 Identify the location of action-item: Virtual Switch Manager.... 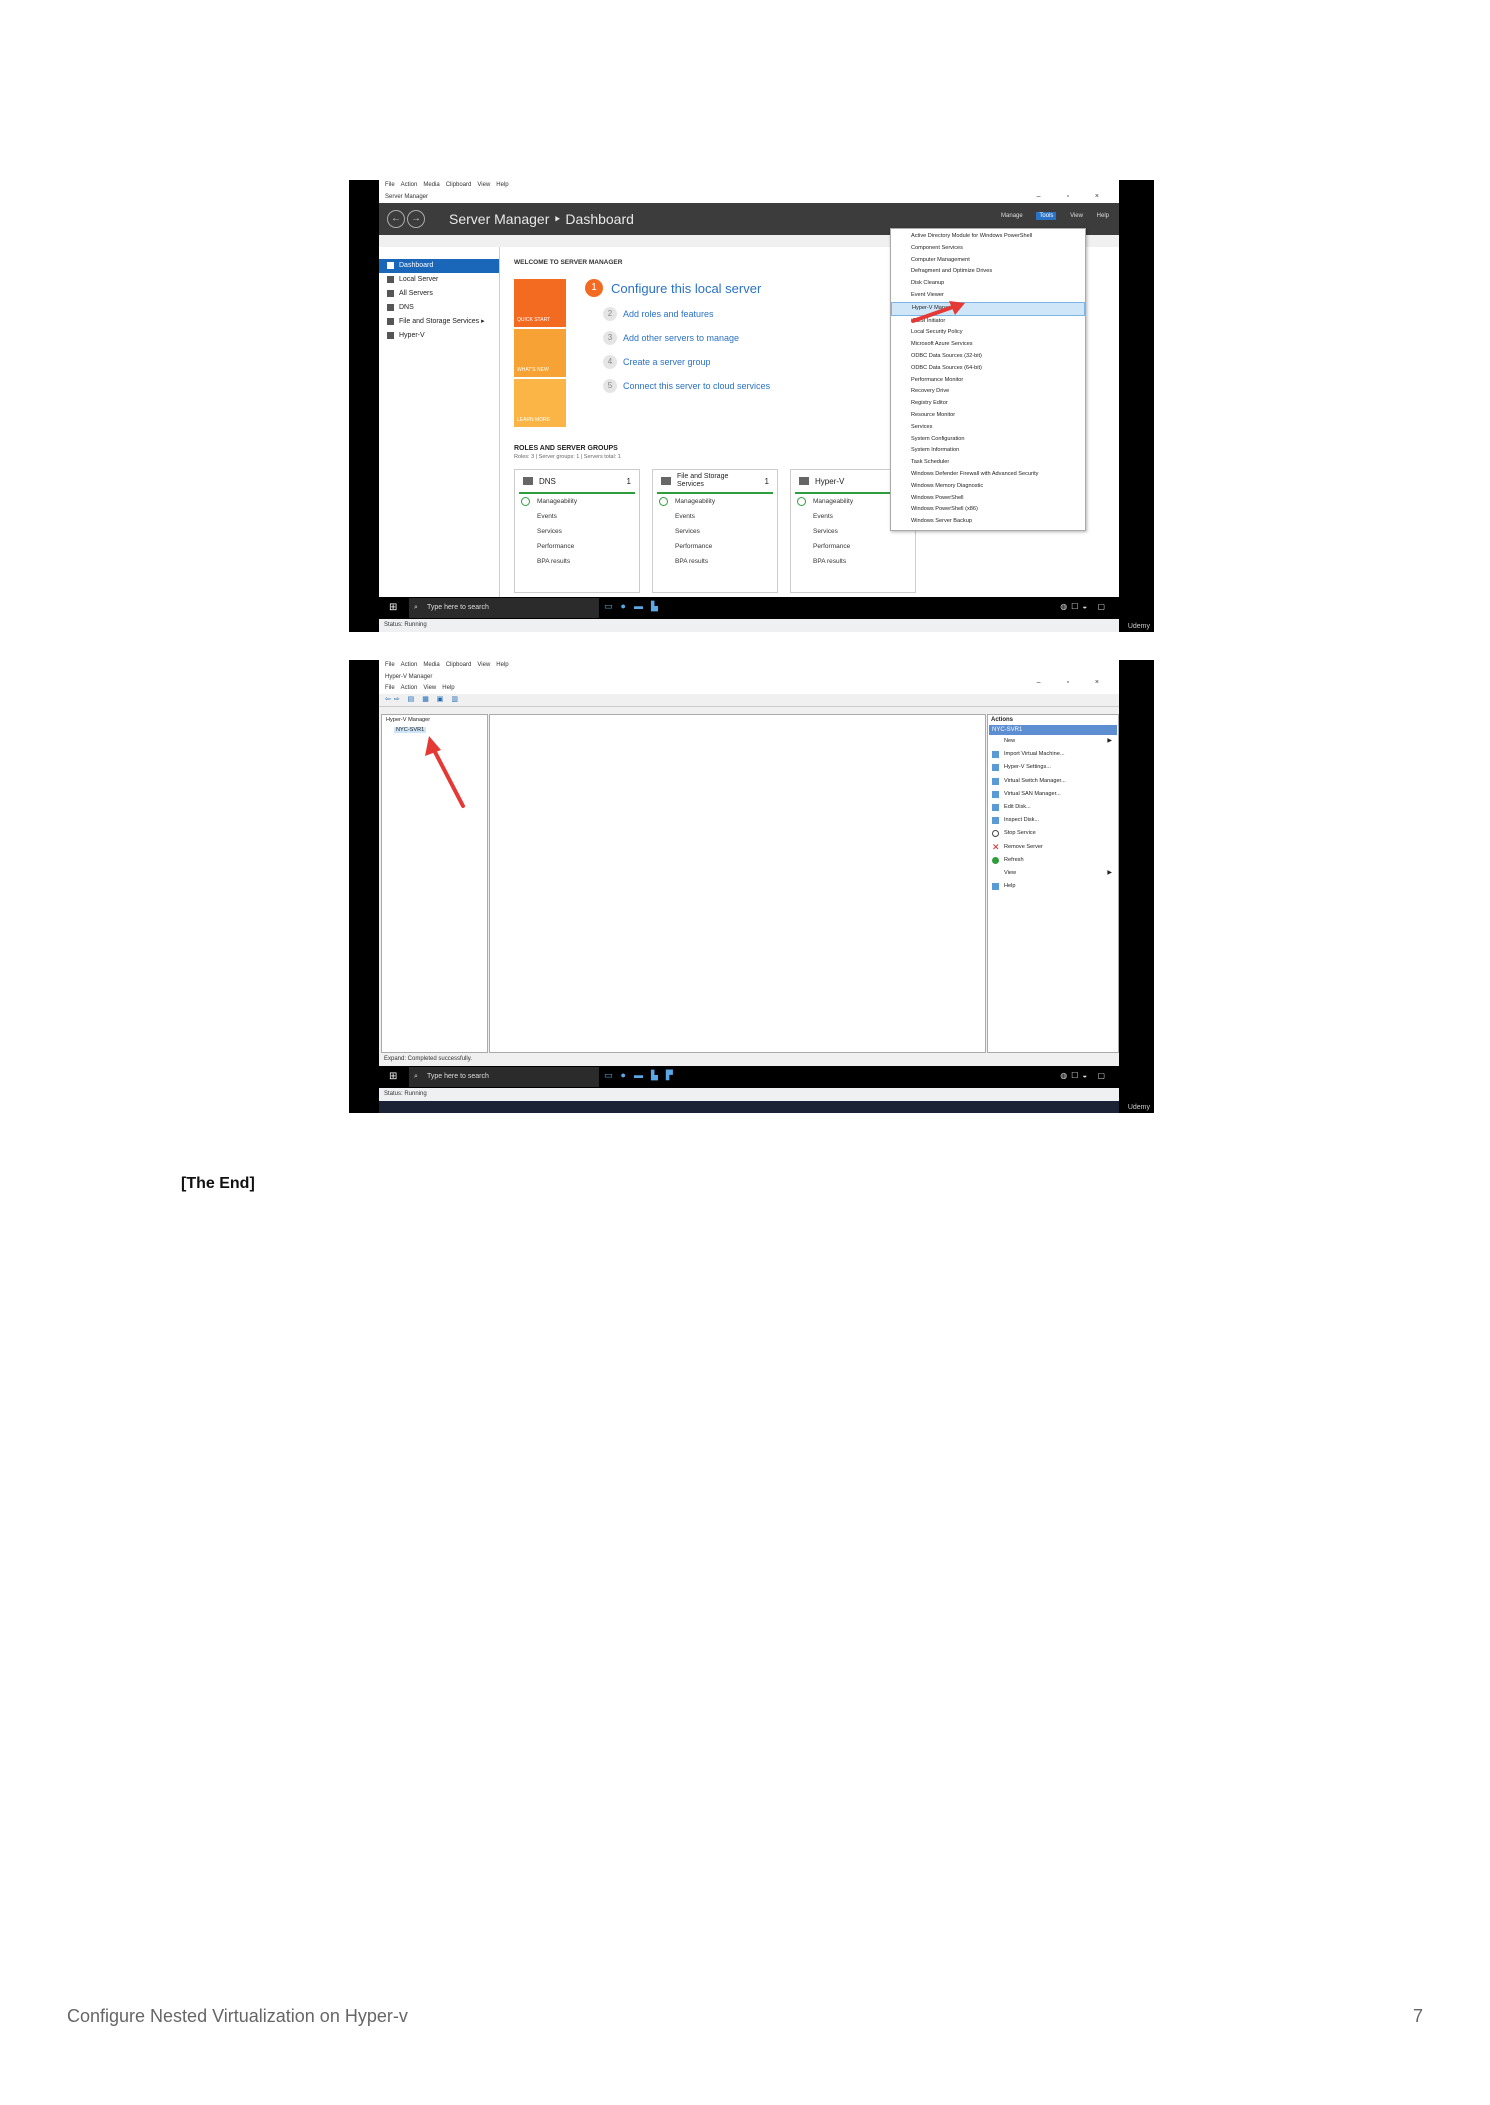
(1053, 781).